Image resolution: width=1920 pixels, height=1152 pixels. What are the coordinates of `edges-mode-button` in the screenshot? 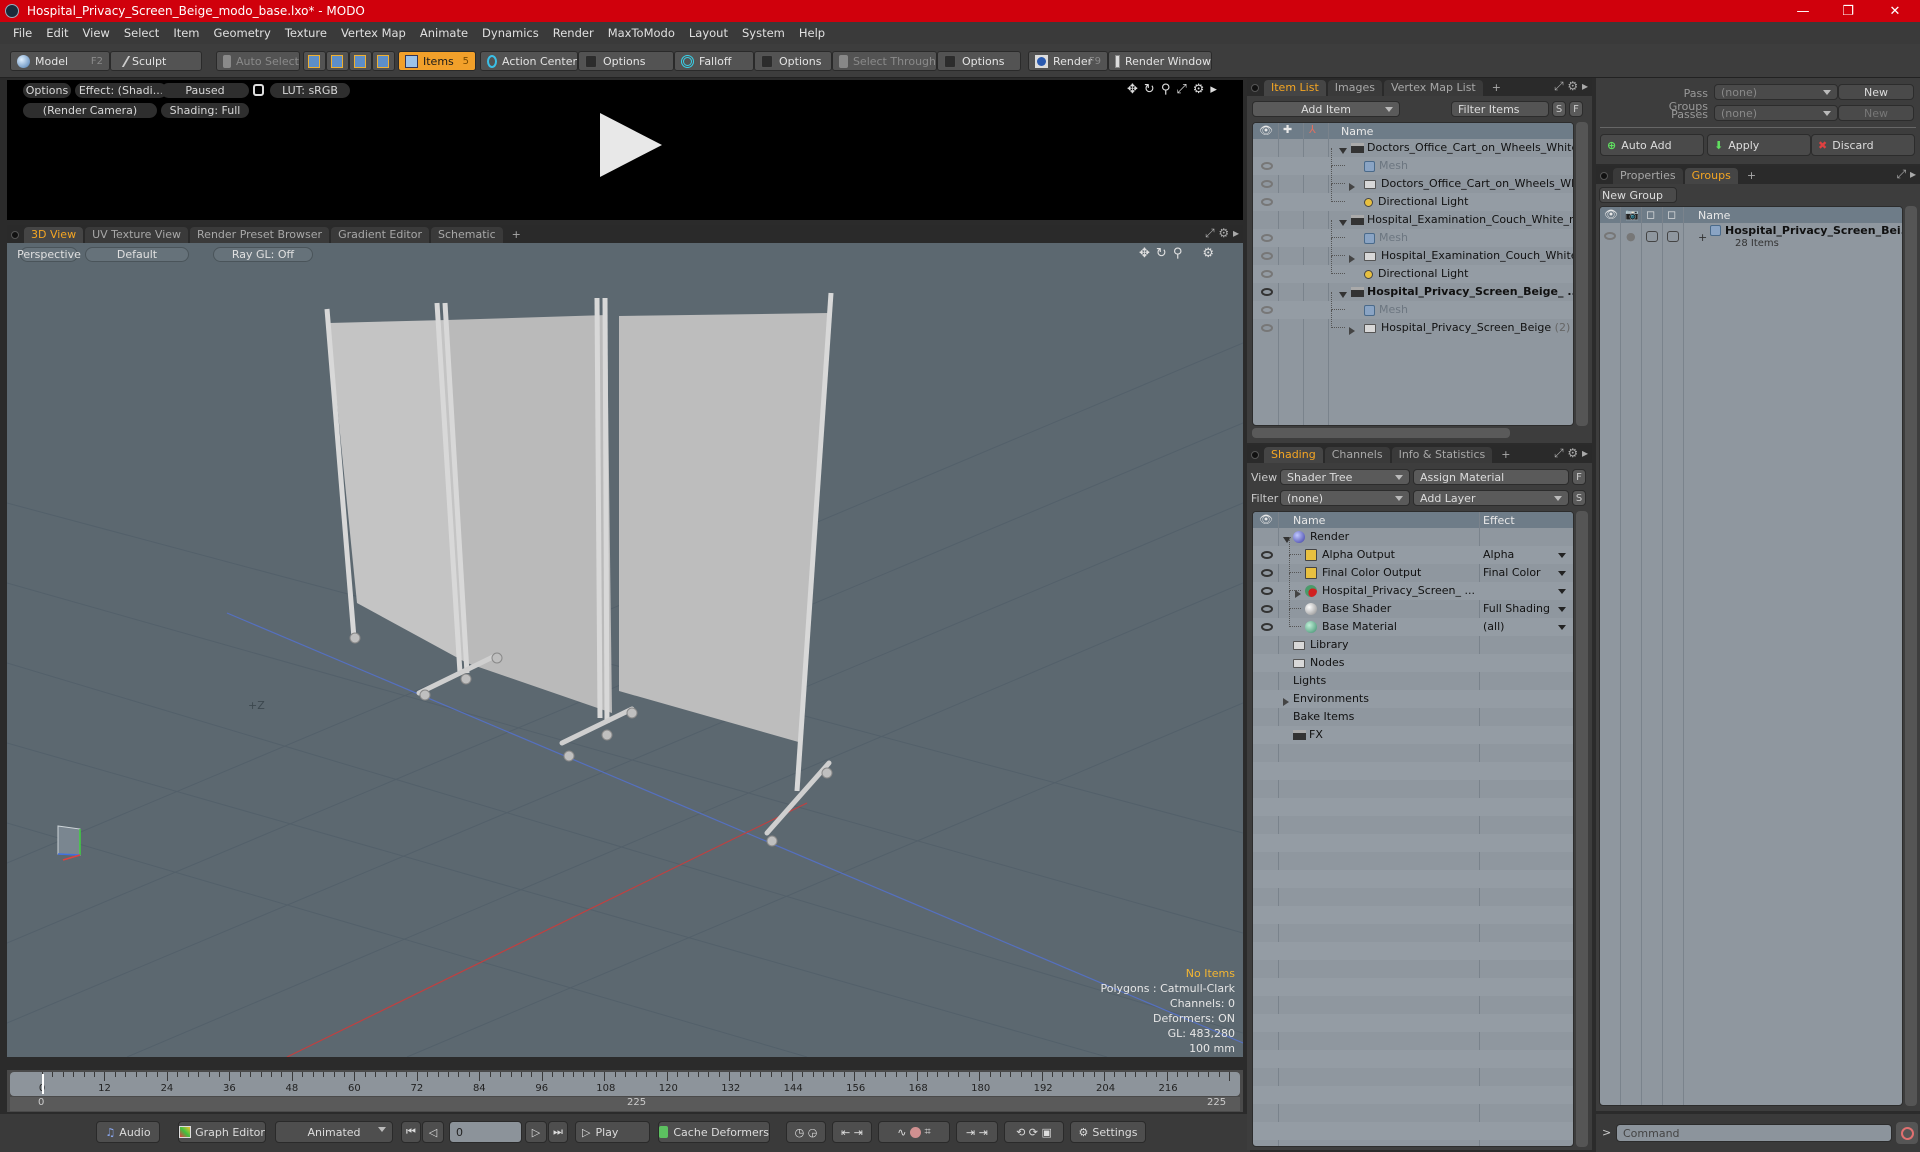 It's located at (337, 61).